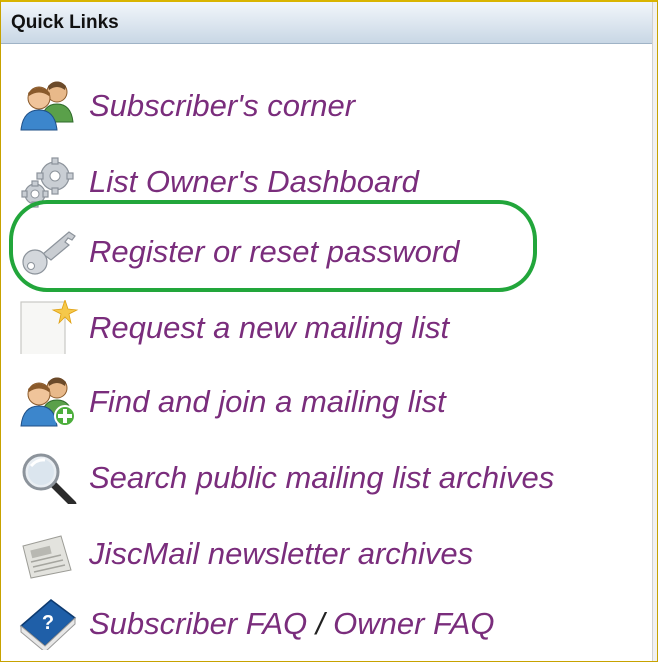 This screenshot has width=660, height=664. What do you see at coordinates (48, 181) in the screenshot?
I see `gears-icon` at bounding box center [48, 181].